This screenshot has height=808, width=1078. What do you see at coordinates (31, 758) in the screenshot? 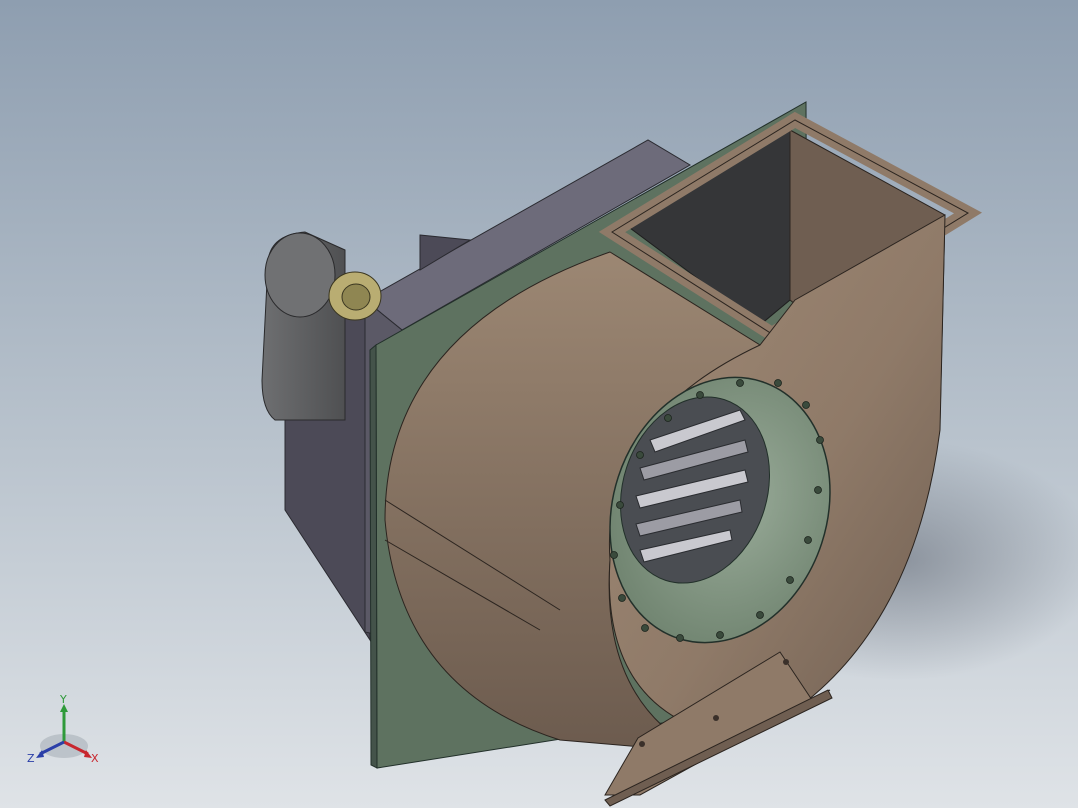
I see `z-axis-label: Z` at bounding box center [31, 758].